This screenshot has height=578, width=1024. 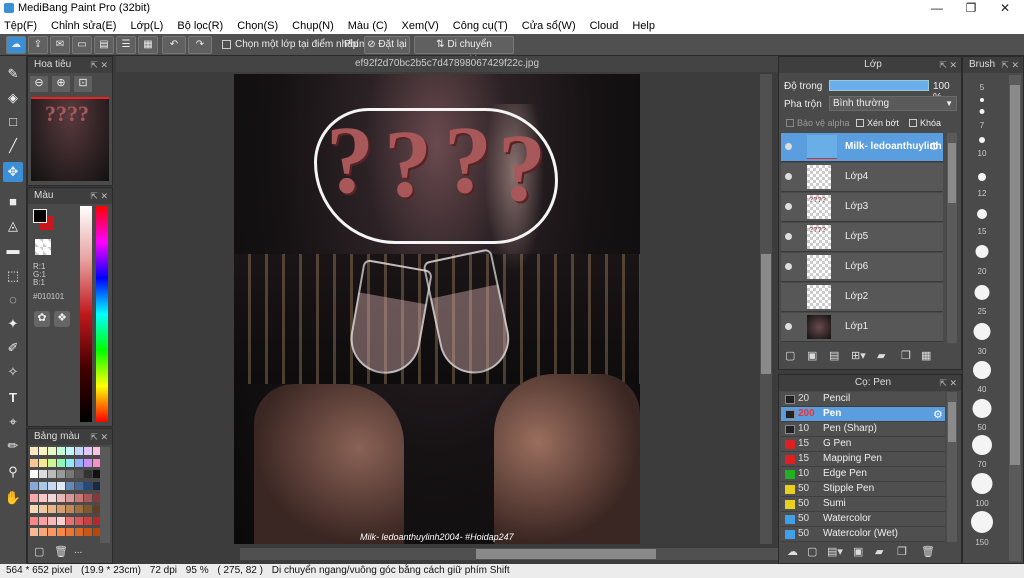 I want to click on canvas-vertical-scrollbar, so click(x=766, y=309).